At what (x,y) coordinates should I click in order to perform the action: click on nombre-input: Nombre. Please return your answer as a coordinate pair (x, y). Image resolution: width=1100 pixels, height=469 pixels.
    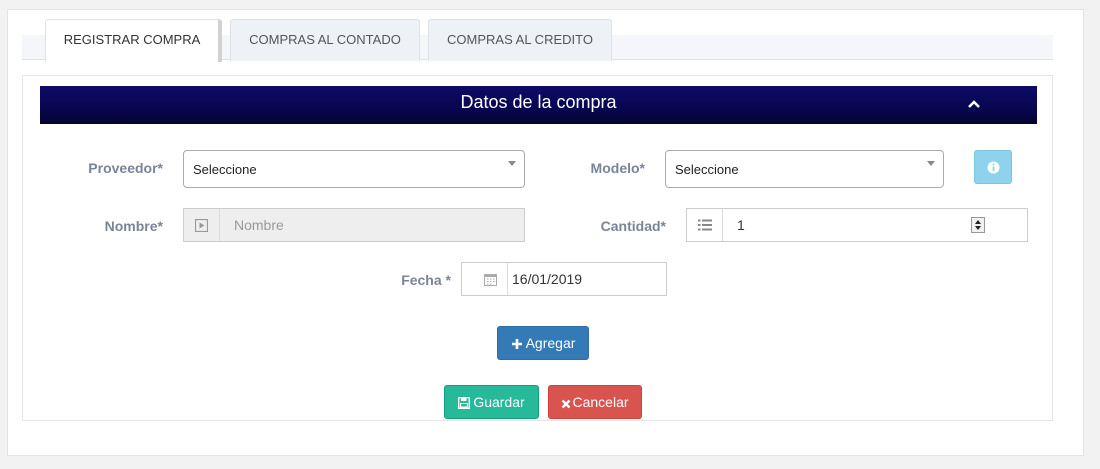
    Looking at the image, I should click on (354, 225).